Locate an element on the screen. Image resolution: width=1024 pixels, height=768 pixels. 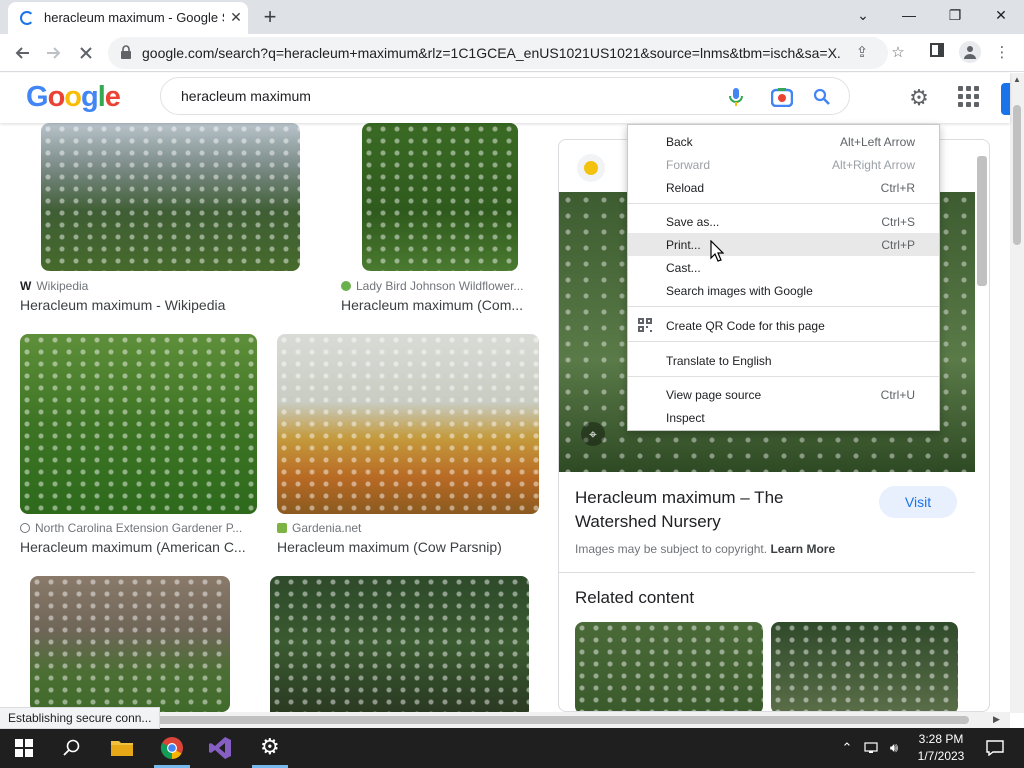
menu-item-back: Back Alt+Left Arrow is located at coordinates (783, 141).